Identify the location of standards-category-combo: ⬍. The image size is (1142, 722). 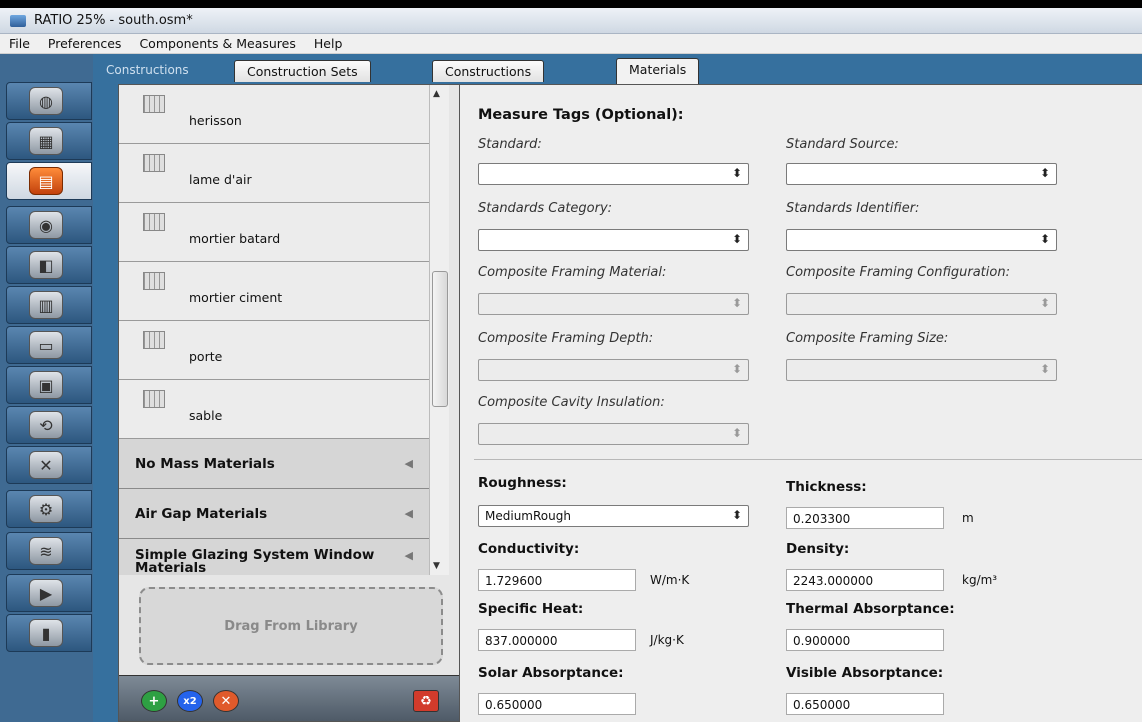
(613, 240).